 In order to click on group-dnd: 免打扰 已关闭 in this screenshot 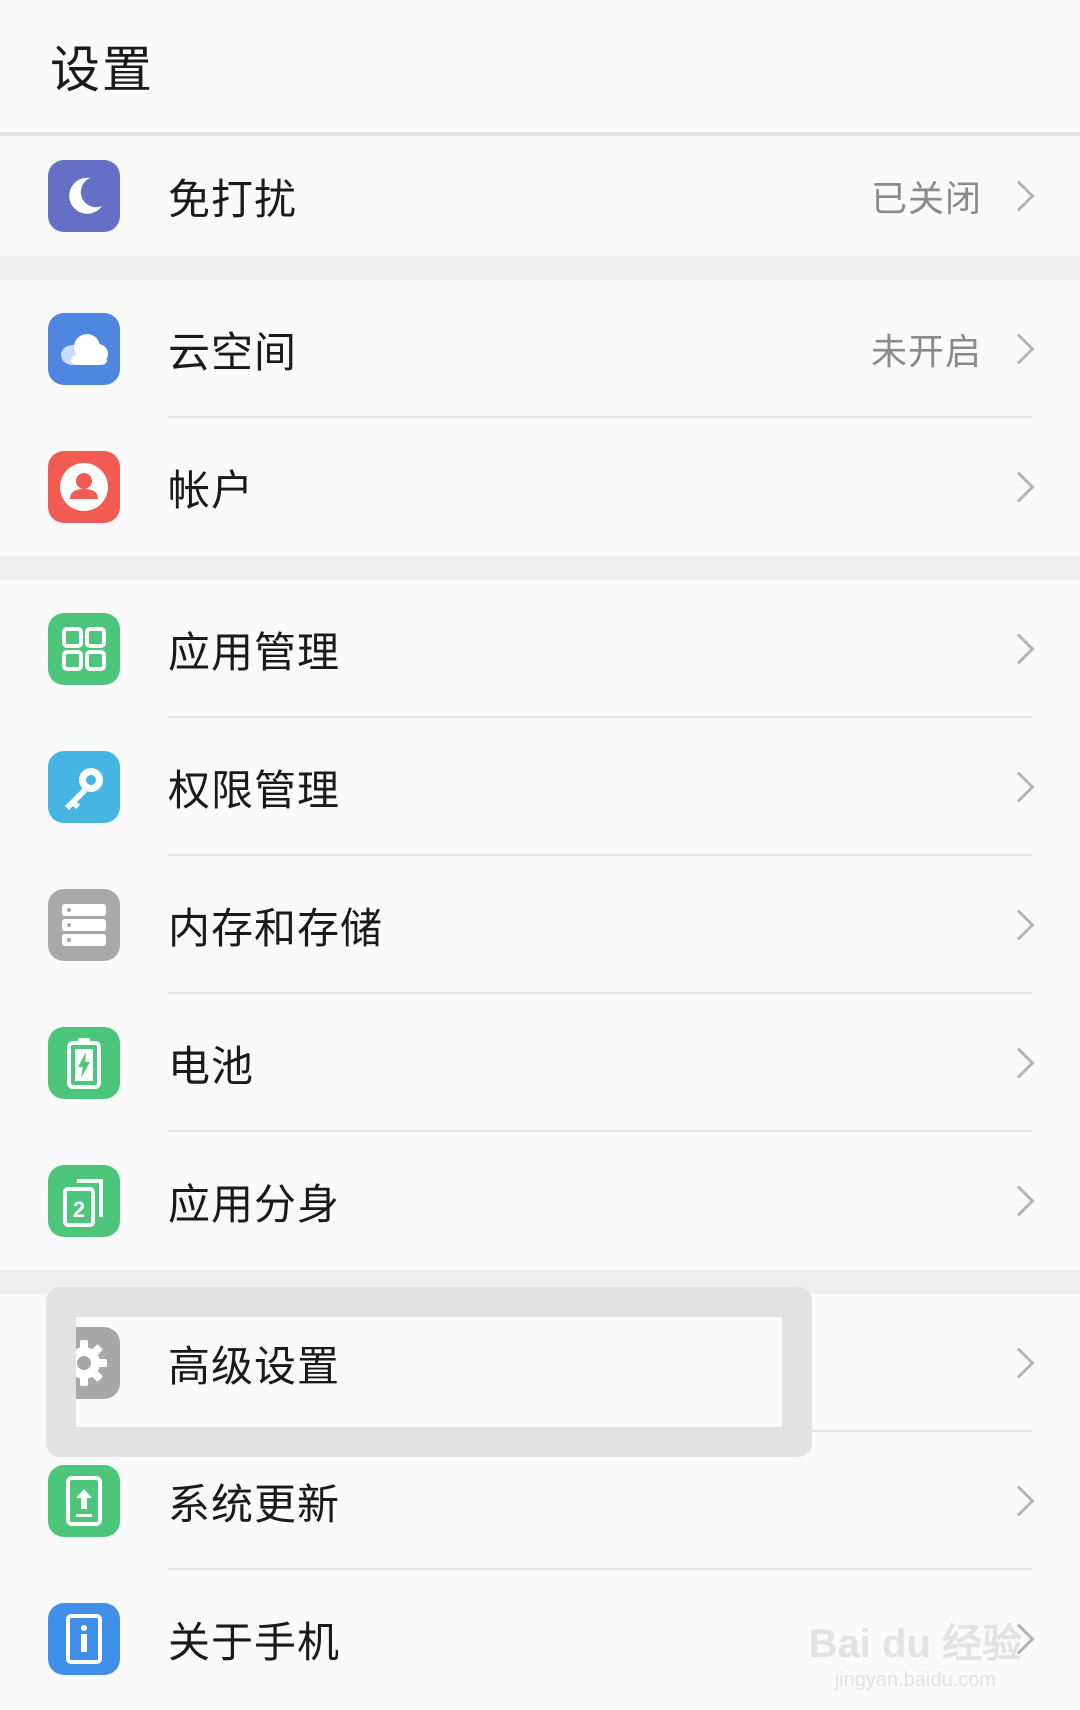, I will do `click(540, 196)`.